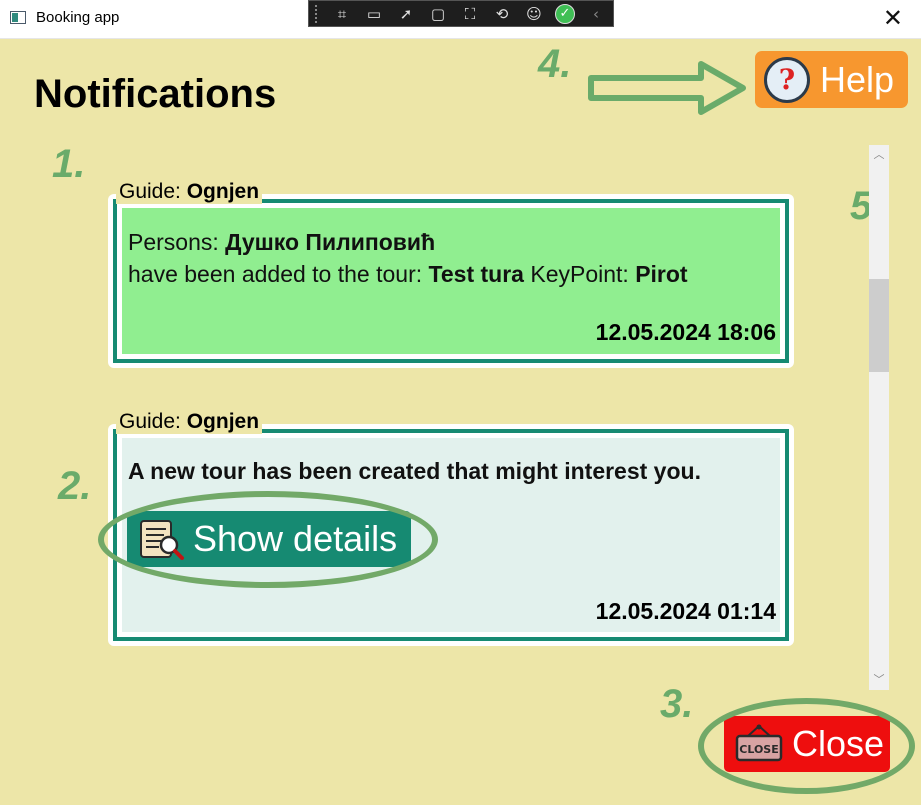  Describe the element at coordinates (78, 17) in the screenshot. I see `window-title: Booking app` at that location.